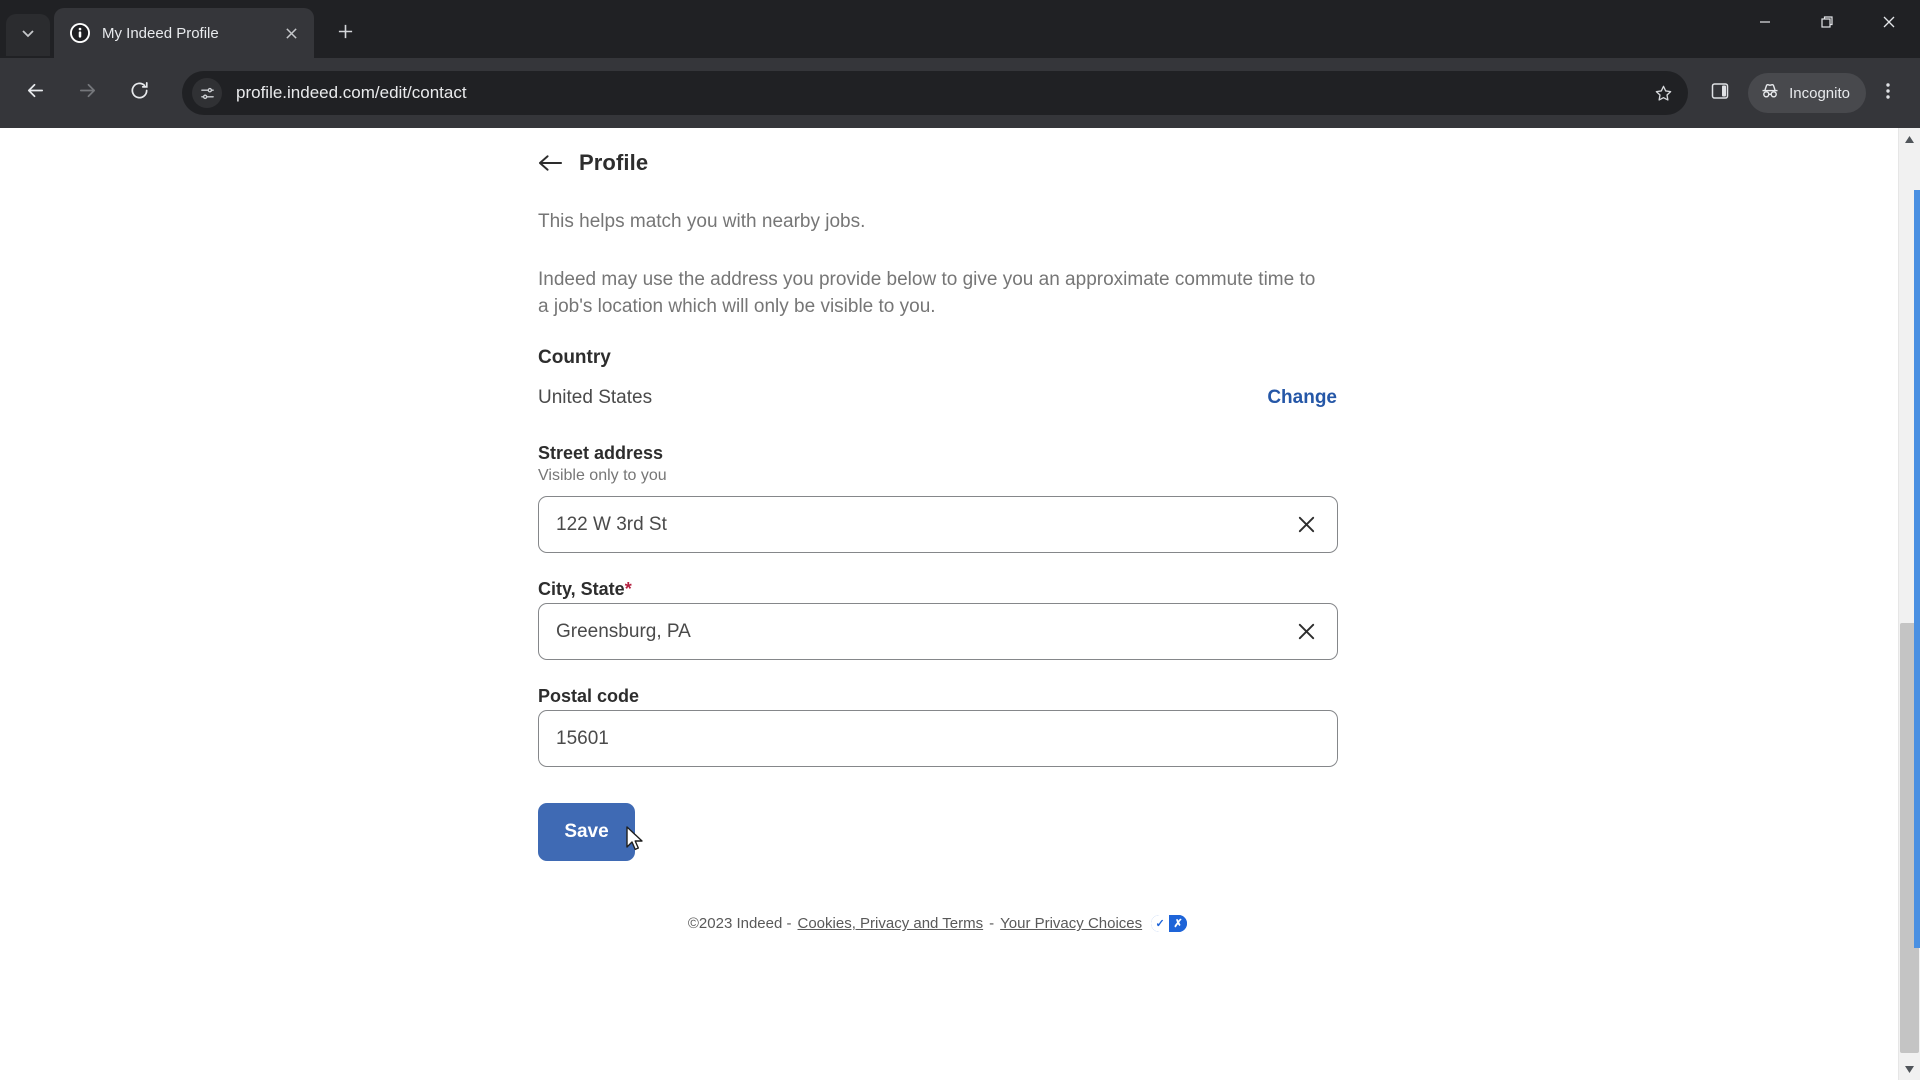 The image size is (1920, 1080). I want to click on country-row: United States Change, so click(937, 398).